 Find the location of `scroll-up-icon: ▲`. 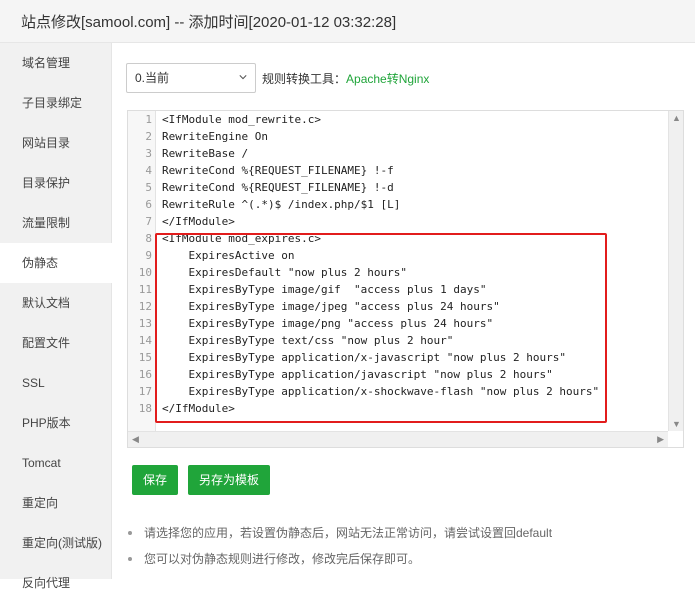

scroll-up-icon: ▲ is located at coordinates (676, 118).